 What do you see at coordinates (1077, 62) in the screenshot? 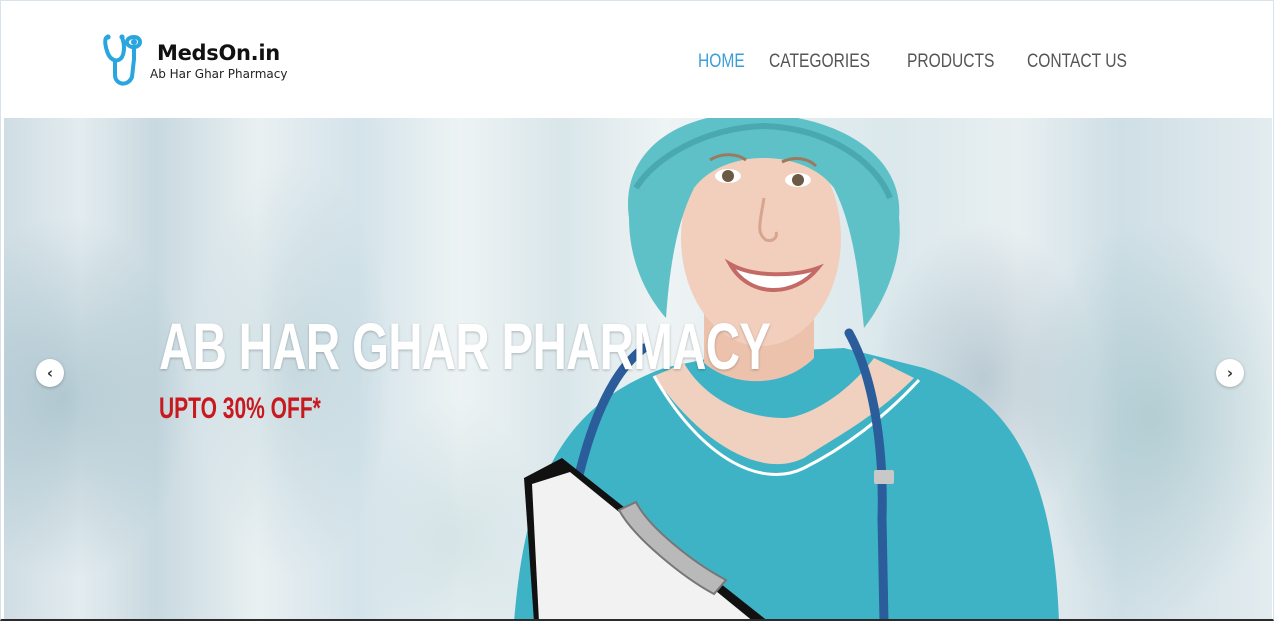
I see `nav-contact-us: CONTACT US` at bounding box center [1077, 62].